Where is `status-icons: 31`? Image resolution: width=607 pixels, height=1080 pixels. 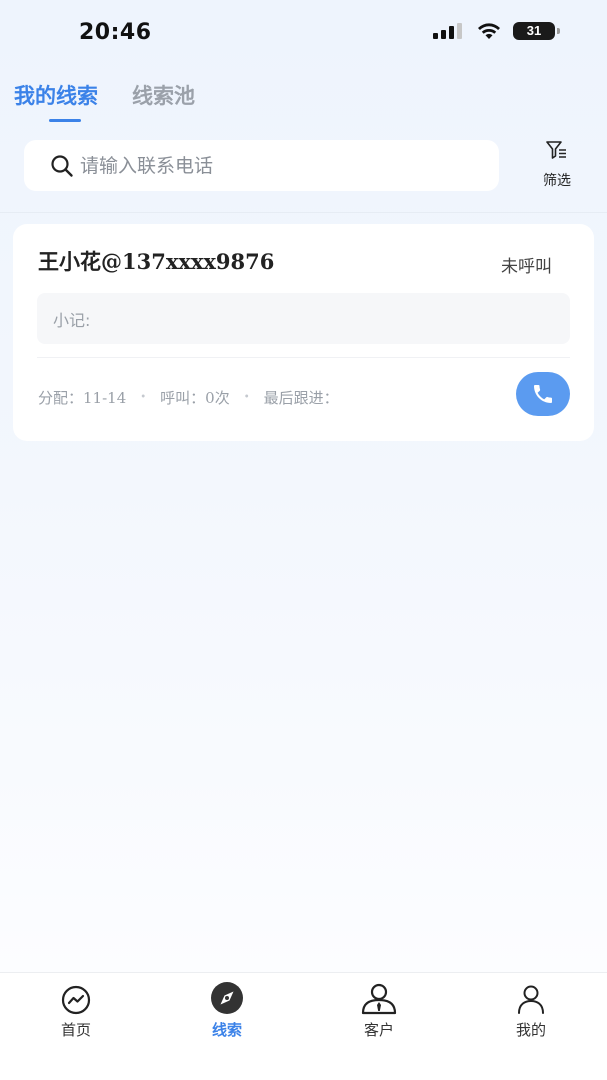 status-icons: 31 is located at coordinates (496, 31).